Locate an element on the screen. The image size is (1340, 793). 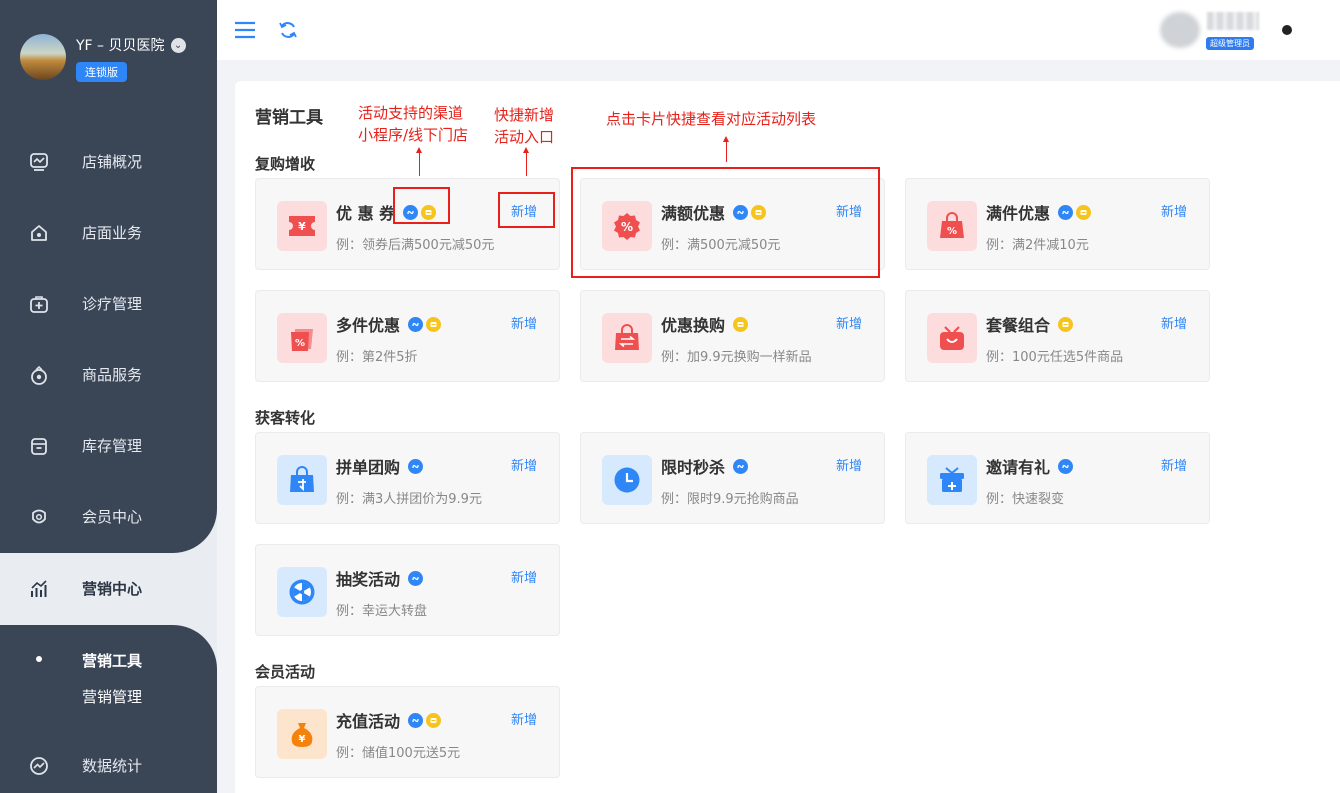
add-invite-gift-button: 新增 is located at coordinates (1174, 464).